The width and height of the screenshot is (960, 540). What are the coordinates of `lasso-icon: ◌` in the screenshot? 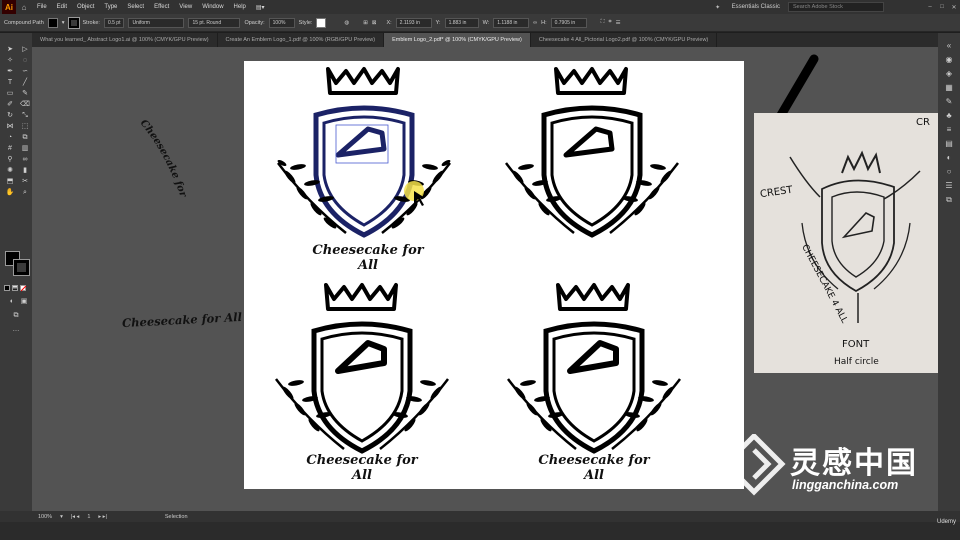 It's located at (25, 61).